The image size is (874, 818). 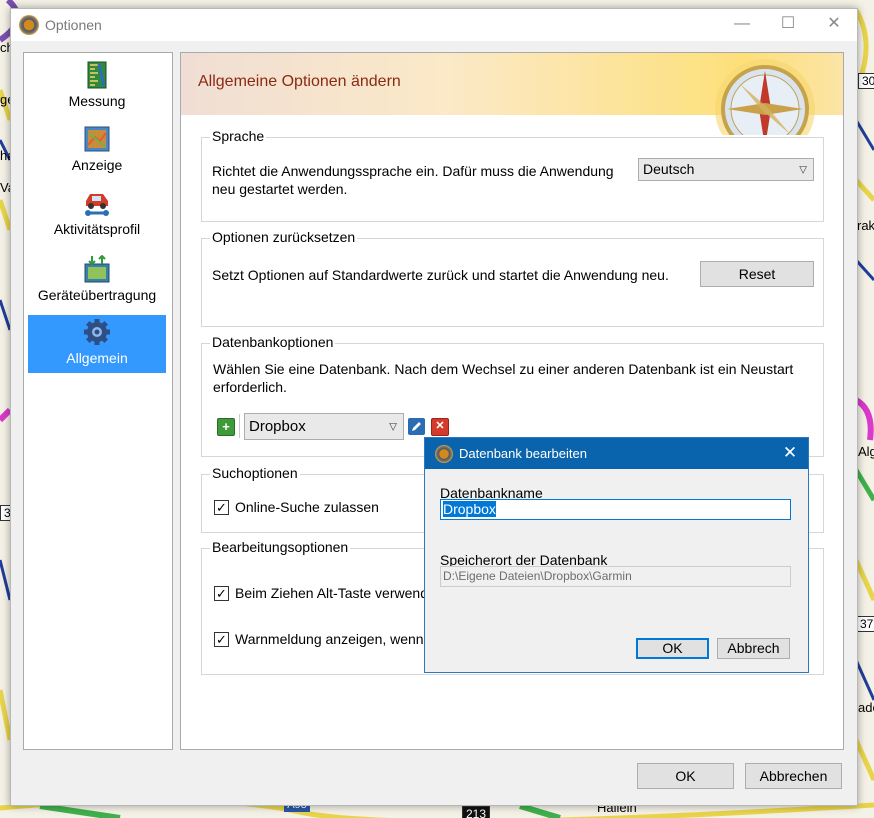 What do you see at coordinates (866, 81) in the screenshot?
I see `road-badge: 30` at bounding box center [866, 81].